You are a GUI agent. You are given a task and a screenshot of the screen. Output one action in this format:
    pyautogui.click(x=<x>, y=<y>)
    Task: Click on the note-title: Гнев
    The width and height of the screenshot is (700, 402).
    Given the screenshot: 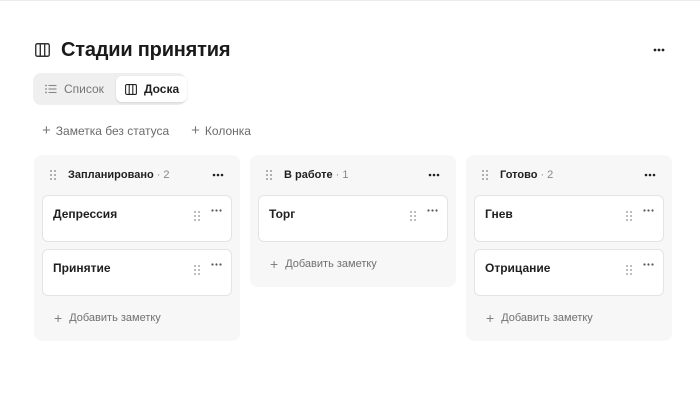 What is the action you would take?
    pyautogui.click(x=499, y=214)
    